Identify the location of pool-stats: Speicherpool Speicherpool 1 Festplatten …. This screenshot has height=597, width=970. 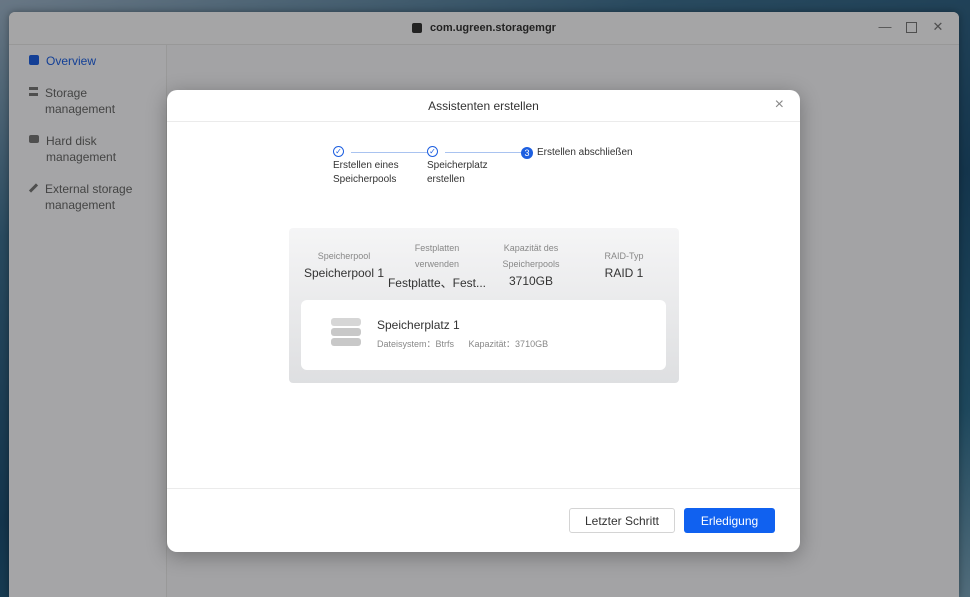
(484, 265).